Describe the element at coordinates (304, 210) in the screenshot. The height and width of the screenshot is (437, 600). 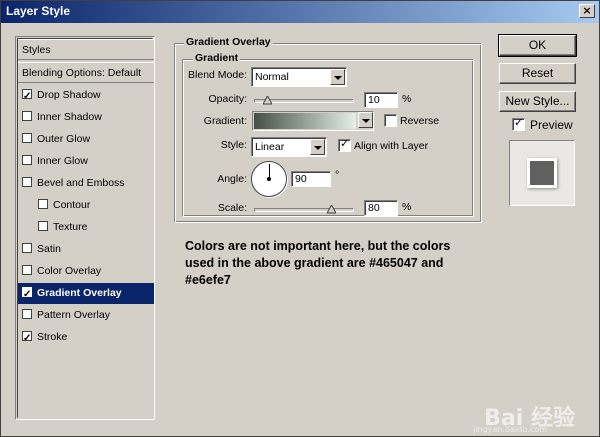
I see `scale-slider-track` at that location.